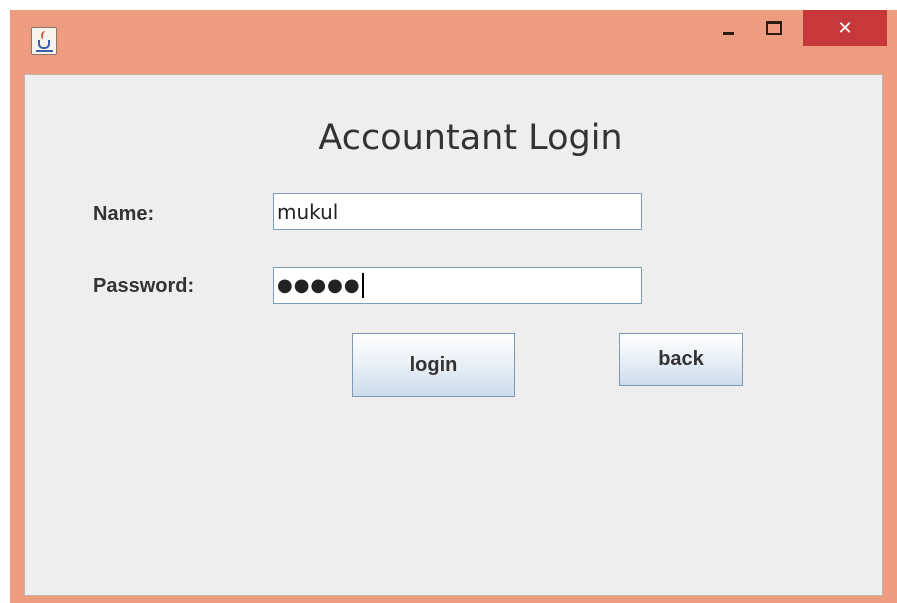 This screenshot has height=603, width=897. What do you see at coordinates (470, 138) in the screenshot?
I see `page-title: Accountant Login` at bounding box center [470, 138].